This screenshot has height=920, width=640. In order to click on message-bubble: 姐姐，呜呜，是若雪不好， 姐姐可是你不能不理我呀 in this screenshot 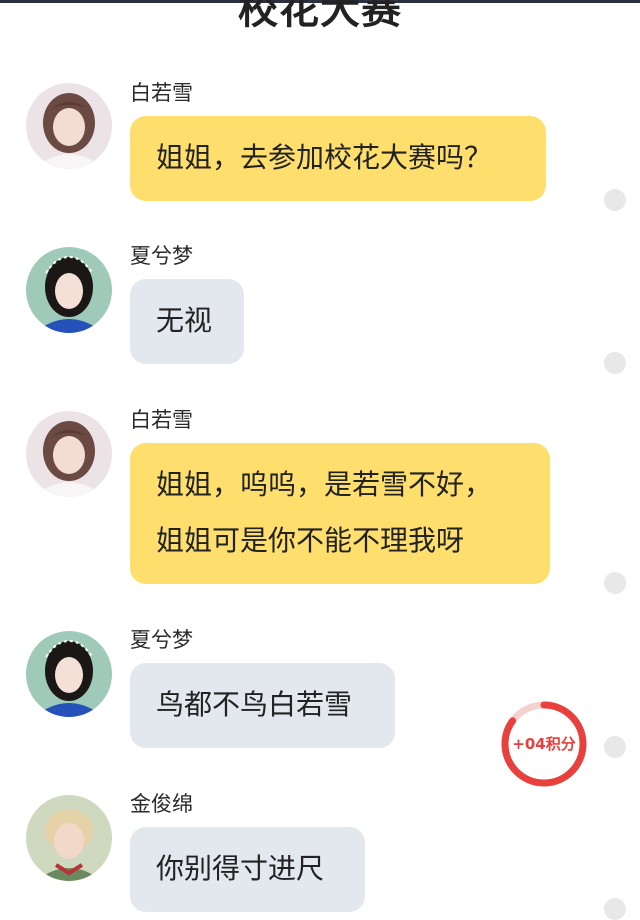, I will do `click(340, 513)`.